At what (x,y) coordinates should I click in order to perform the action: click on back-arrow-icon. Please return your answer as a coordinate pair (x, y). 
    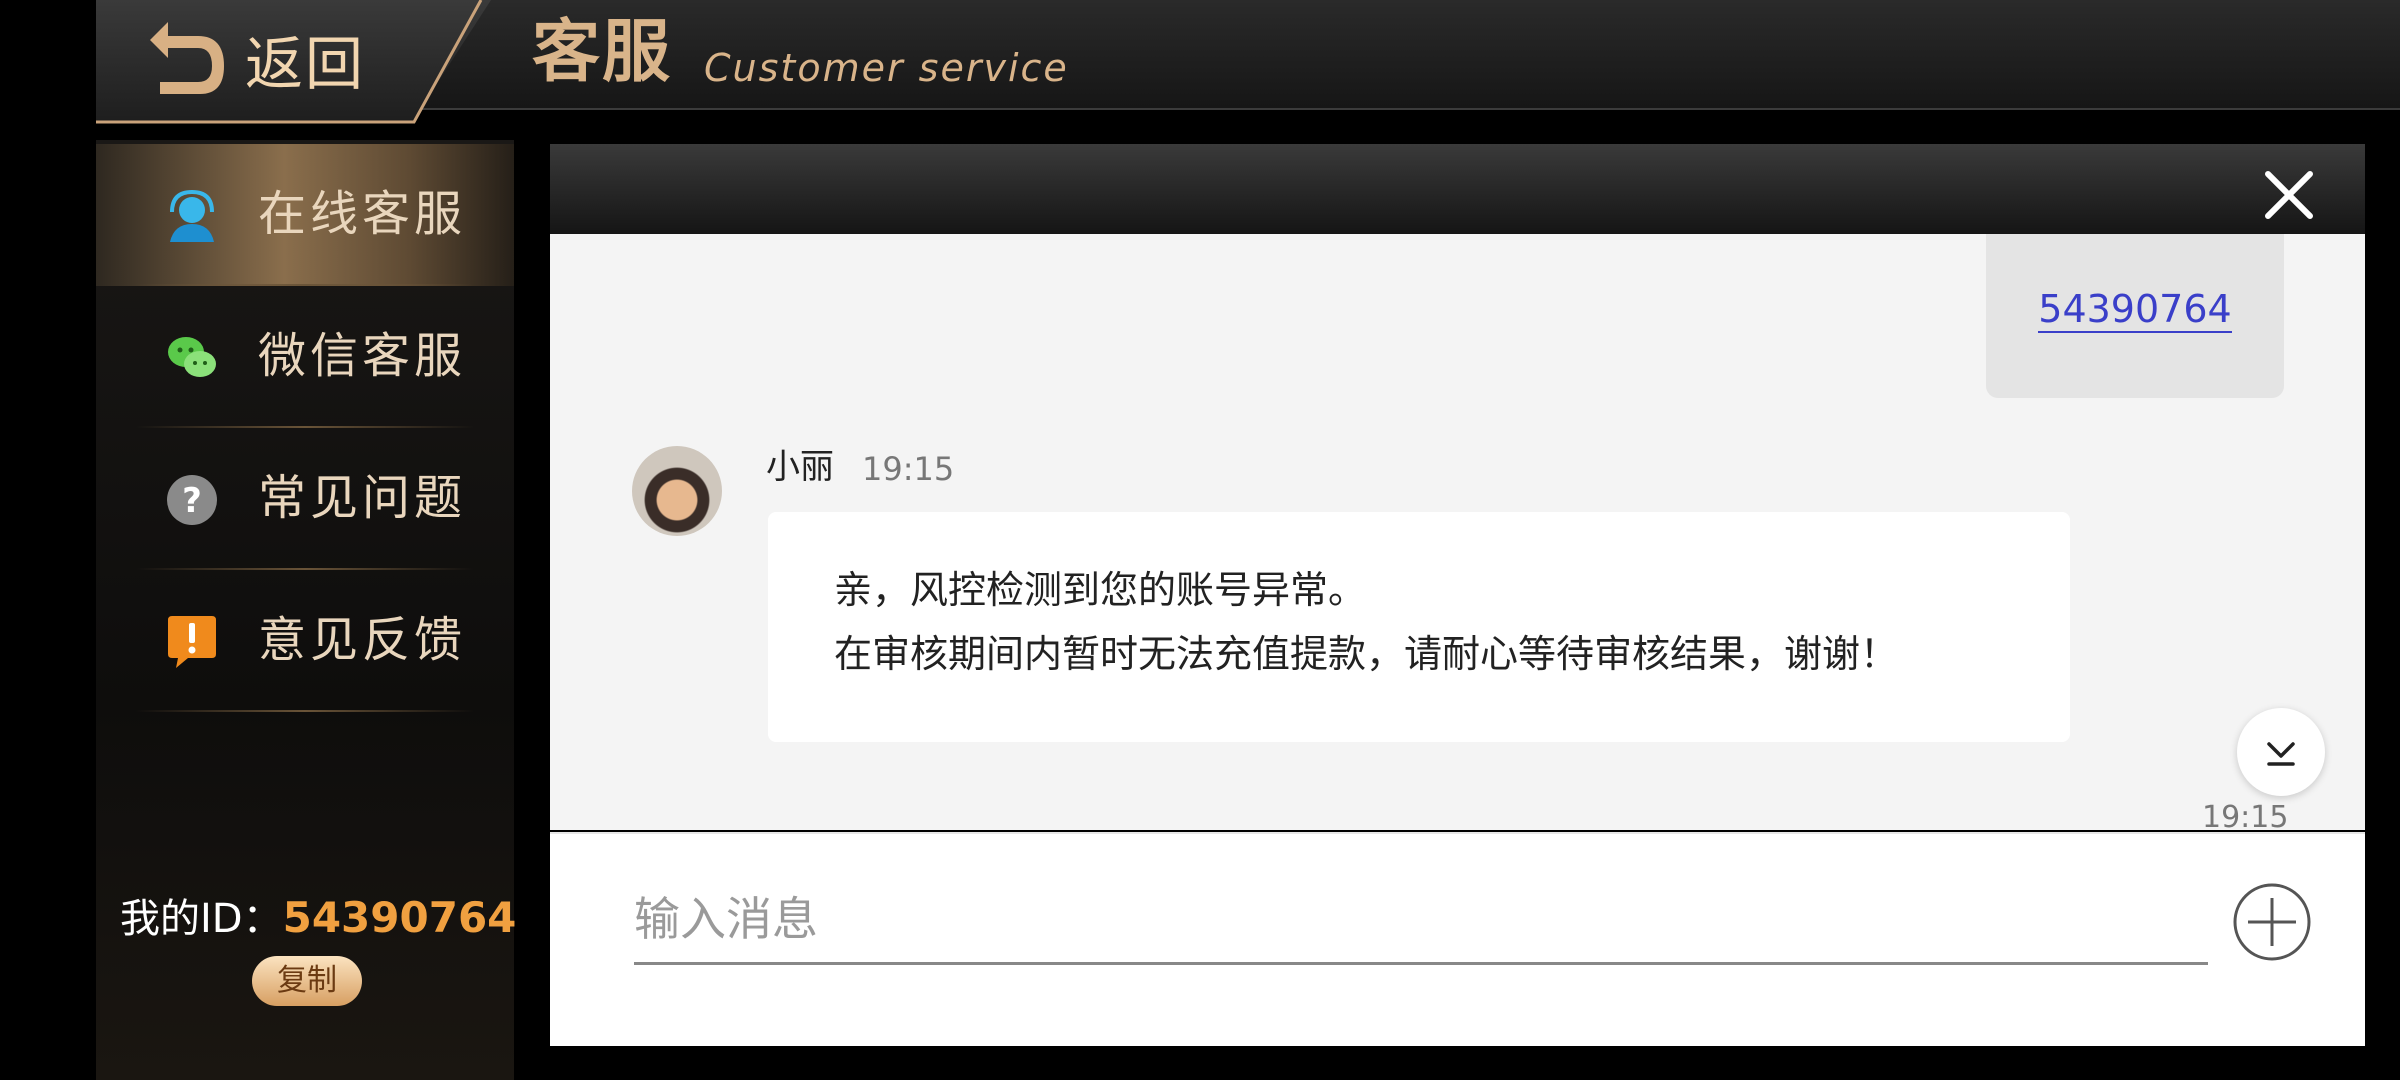
    Looking at the image, I should click on (185, 58).